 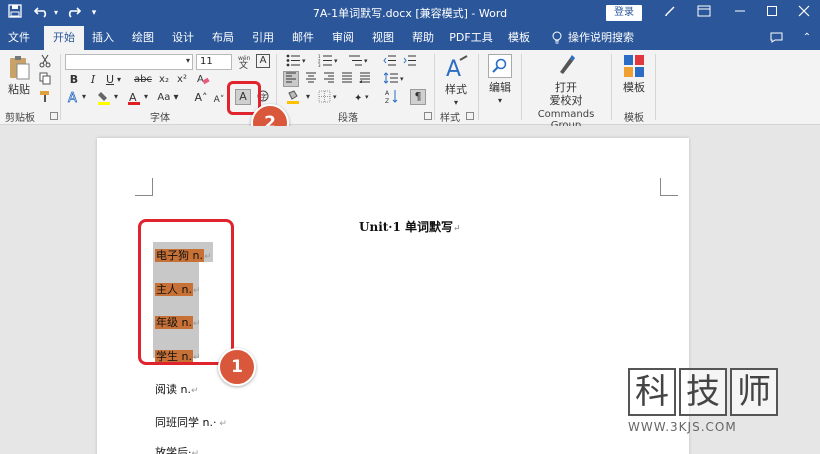 What do you see at coordinates (94, 13) in the screenshot?
I see `customize-toolbar-icon: ▾` at bounding box center [94, 13].